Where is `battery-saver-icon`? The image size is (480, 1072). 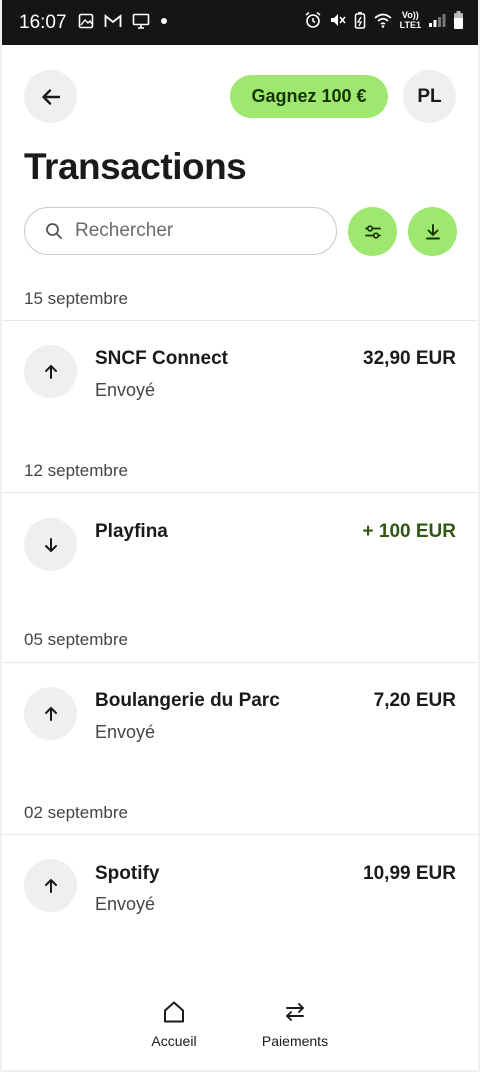
battery-saver-icon is located at coordinates (359, 20).